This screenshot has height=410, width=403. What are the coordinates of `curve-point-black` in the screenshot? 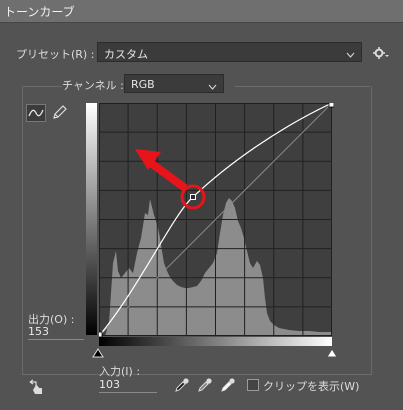 It's located at (101, 334).